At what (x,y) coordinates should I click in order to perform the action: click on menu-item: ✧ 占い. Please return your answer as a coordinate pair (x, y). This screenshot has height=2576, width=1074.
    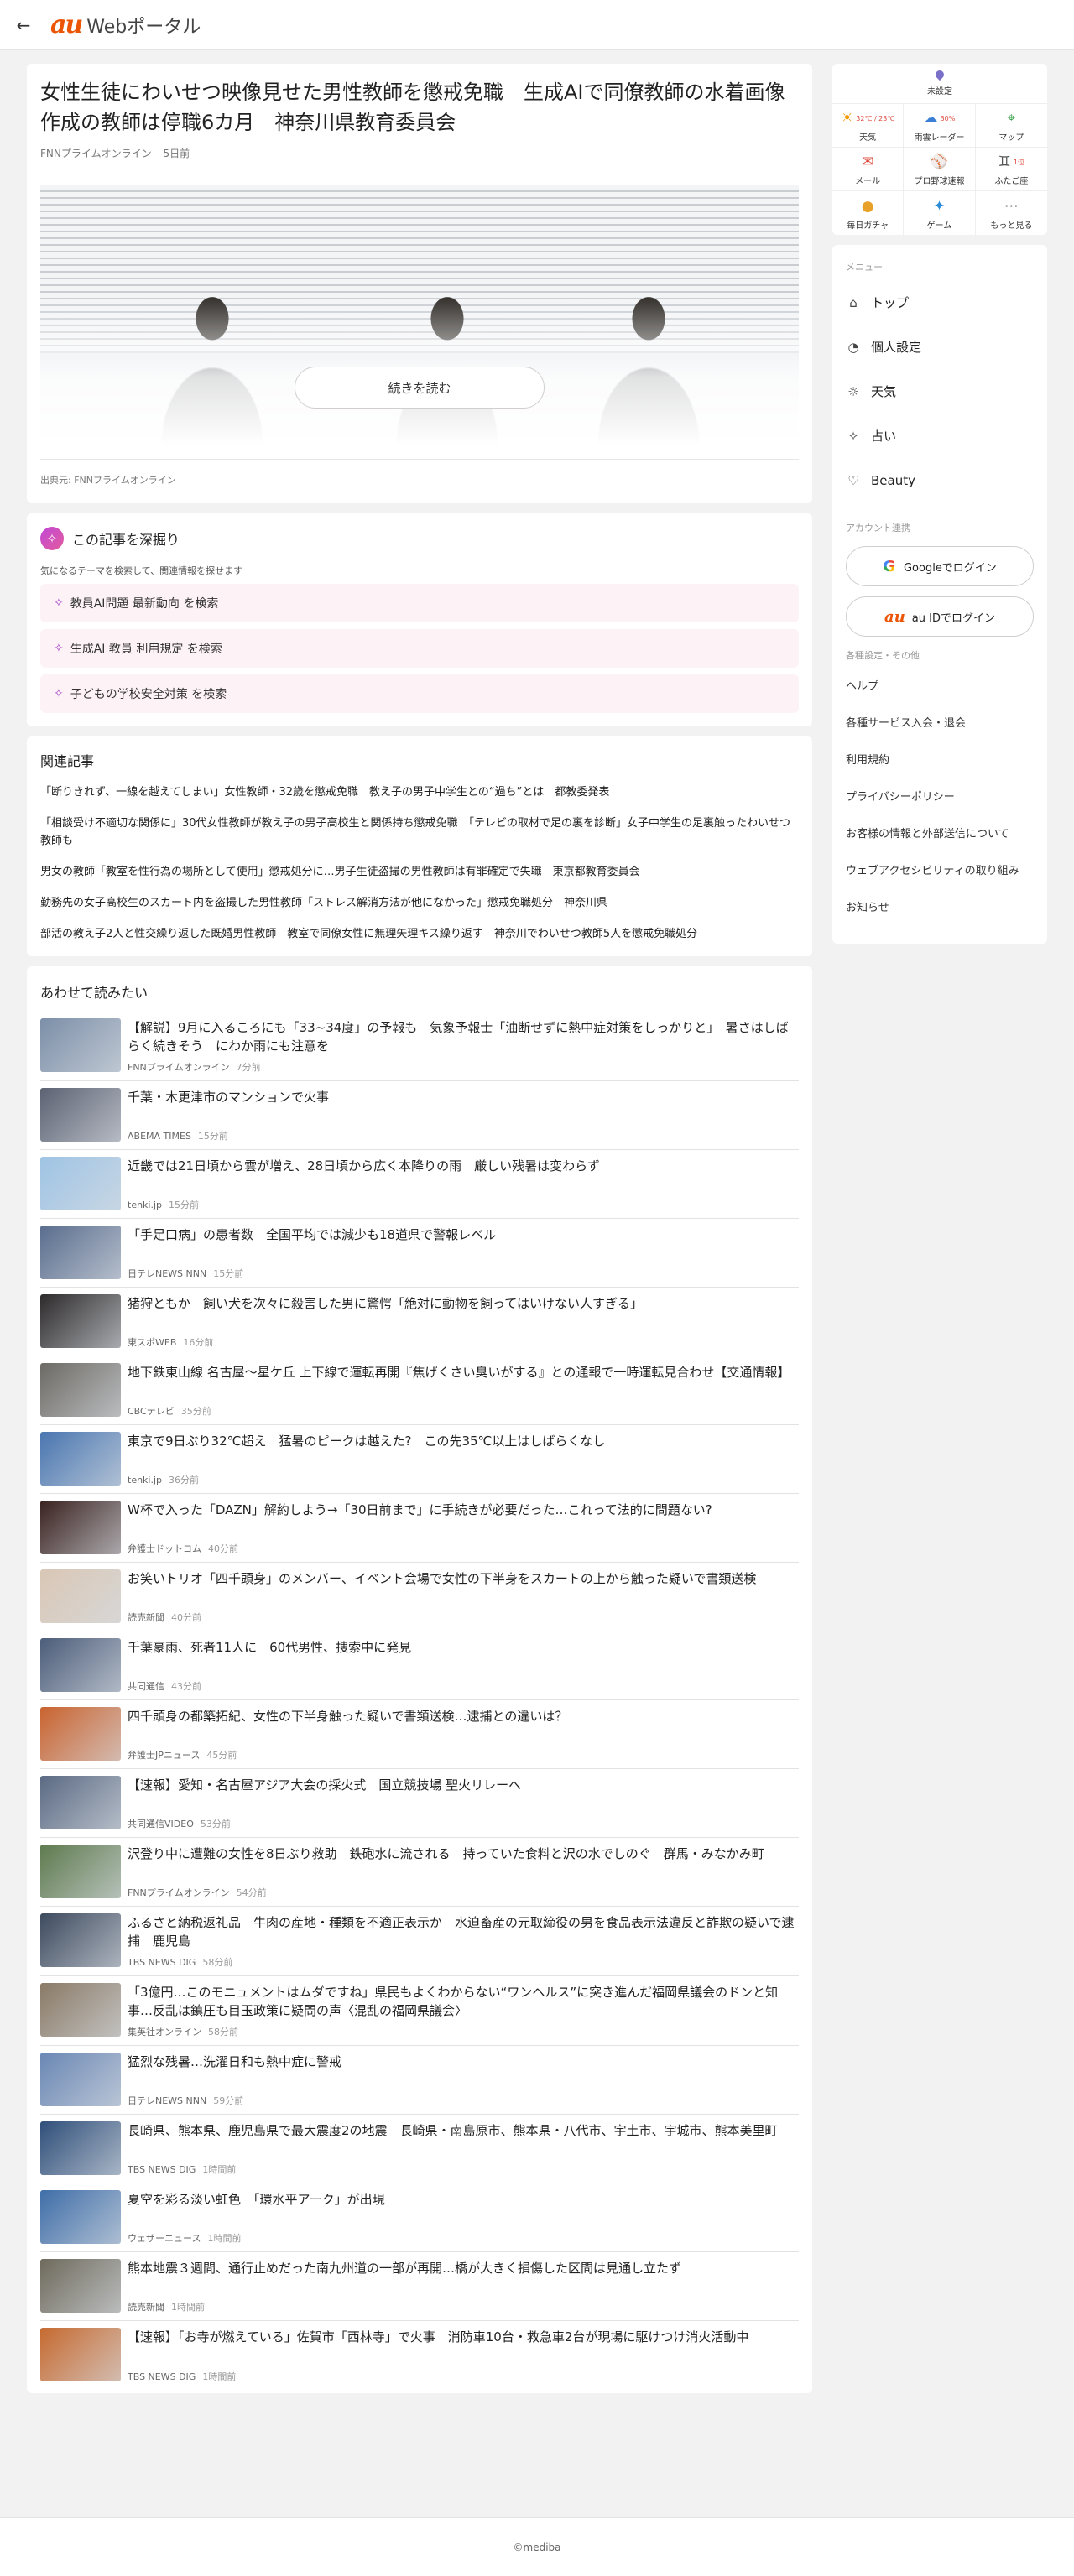
    Looking at the image, I should click on (940, 436).